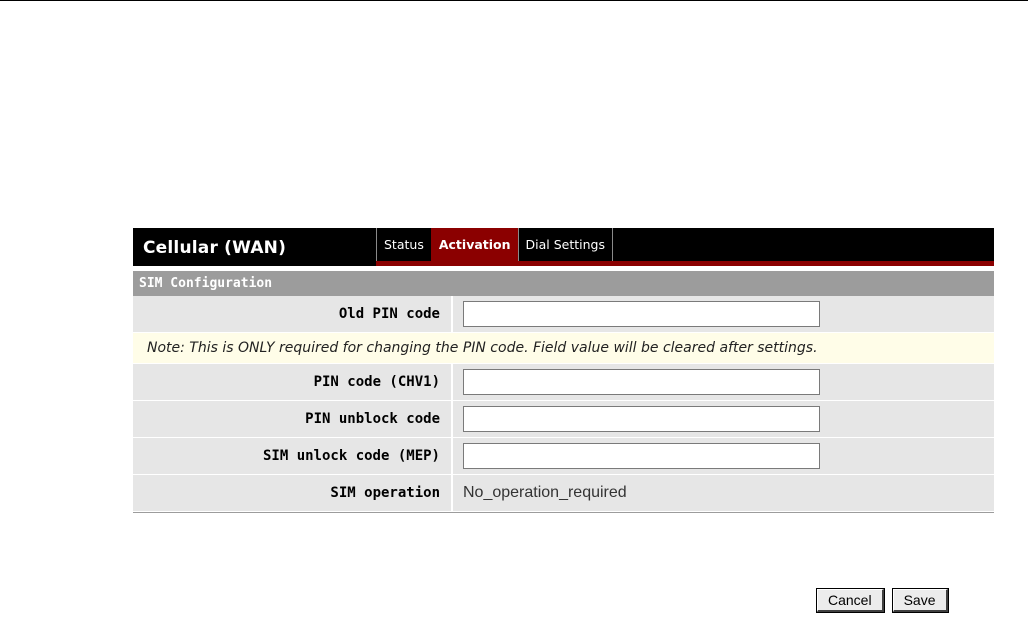 Image resolution: width=1028 pixels, height=625 pixels. Describe the element at coordinates (293, 493) in the screenshot. I see `sim-operation-label: SIM operation` at that location.